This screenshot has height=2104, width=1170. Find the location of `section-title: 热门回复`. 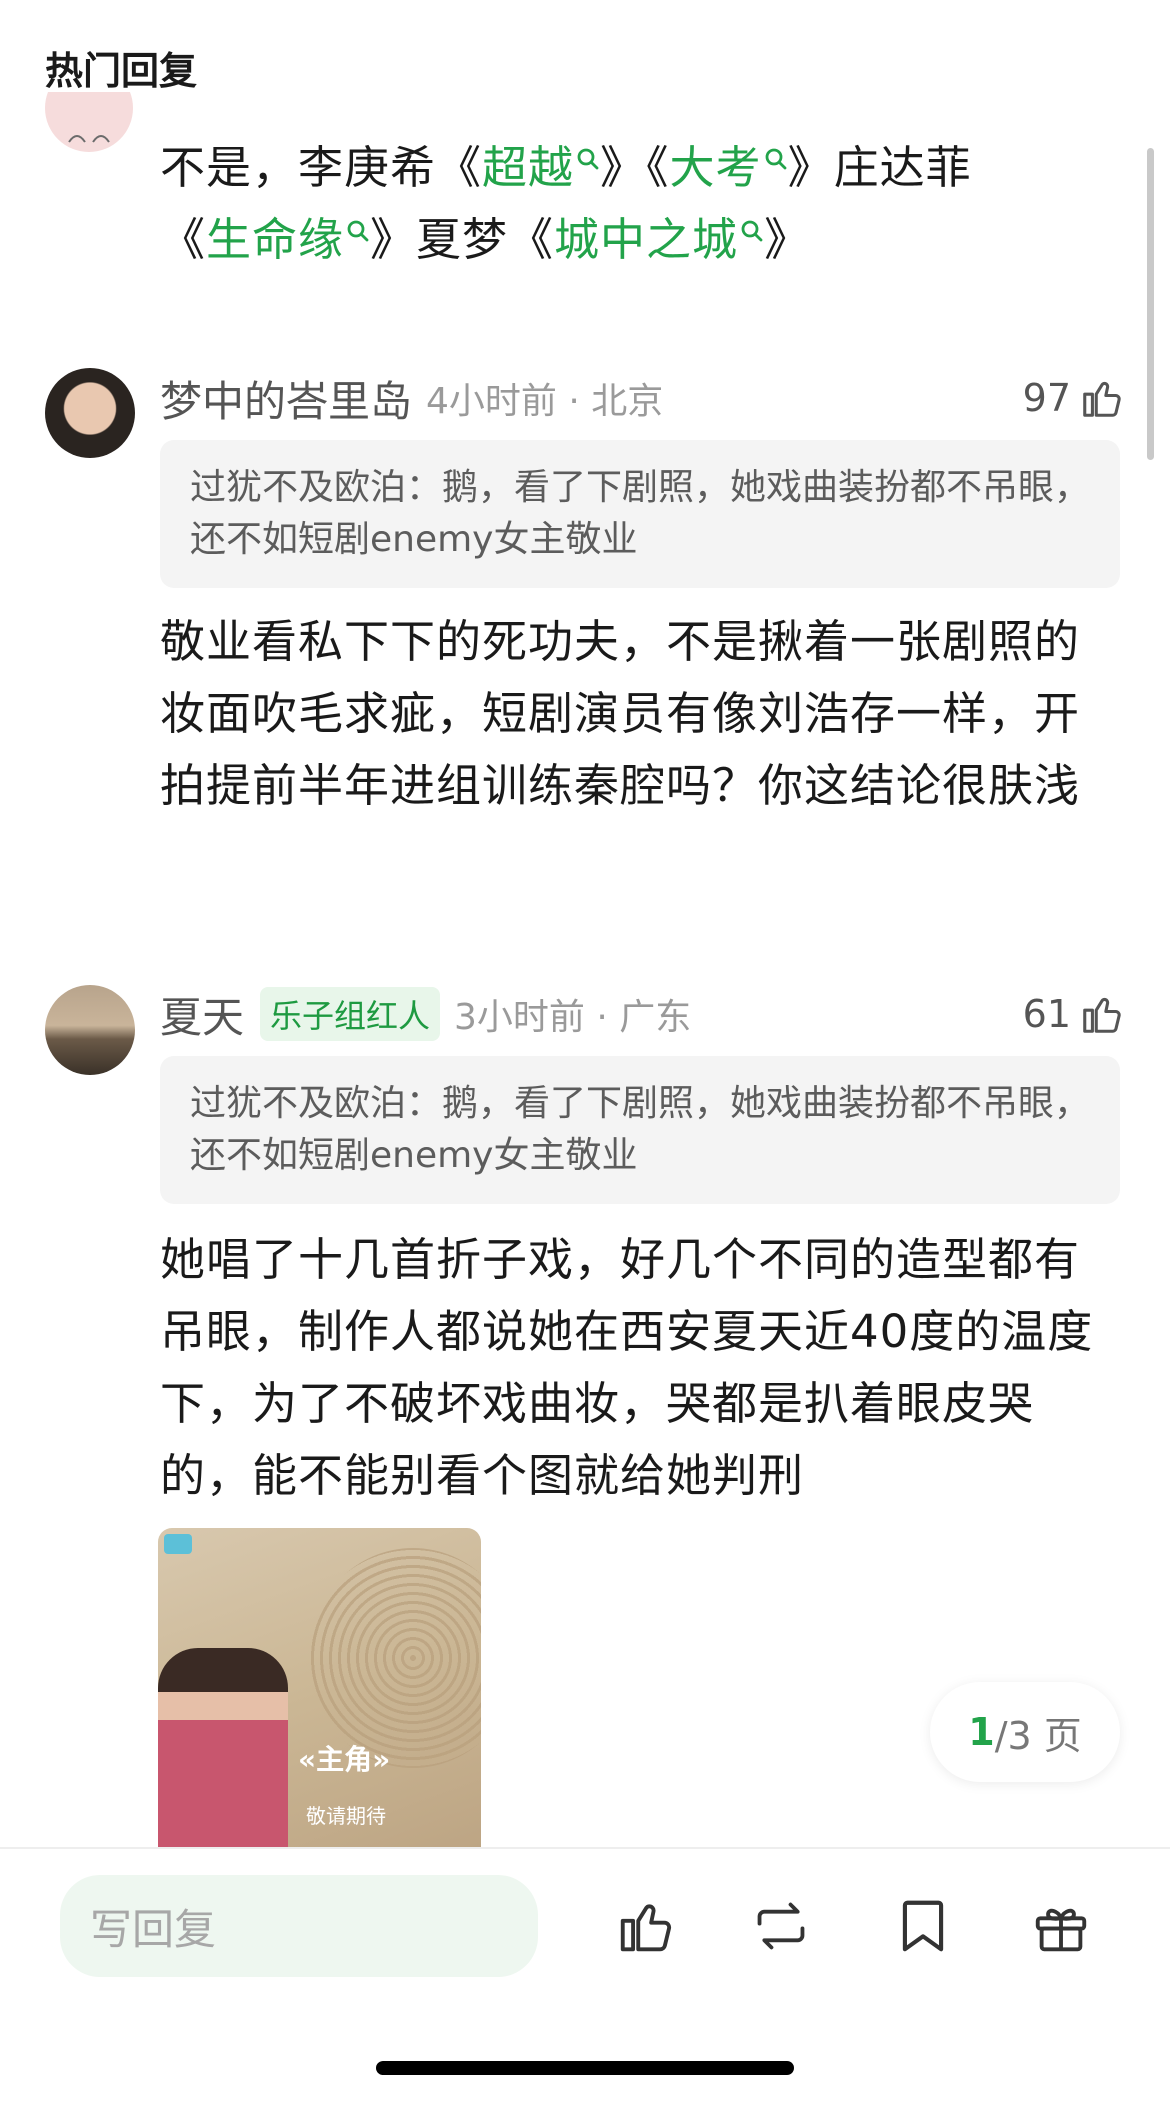

section-title: 热门回复 is located at coordinates (121, 71).